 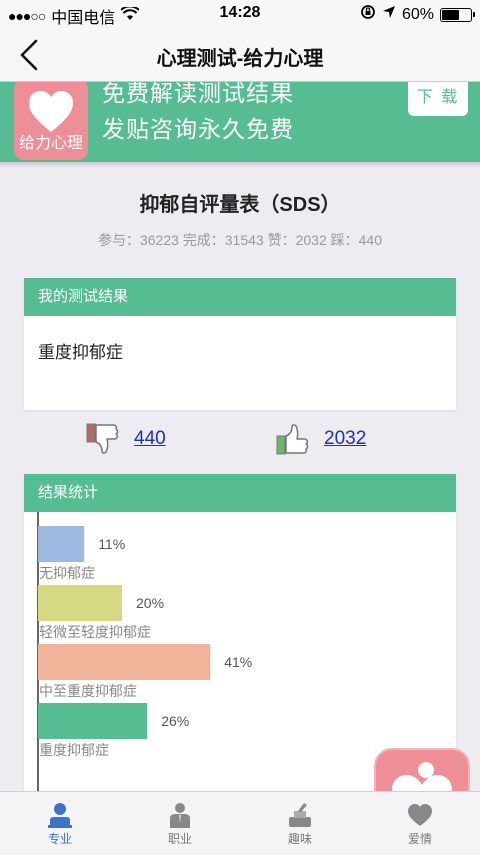 I want to click on like-count: 2032, so click(x=345, y=439).